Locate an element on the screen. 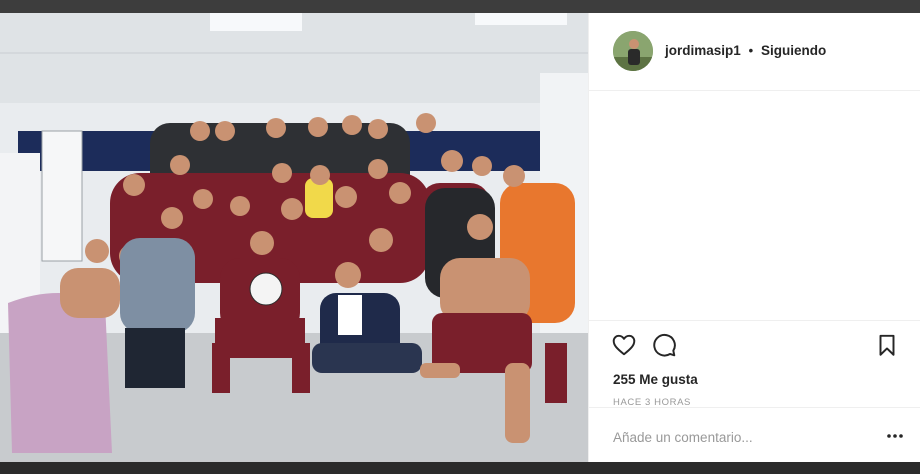 This screenshot has width=920, height=474. comment-section is located at coordinates (754, 434).